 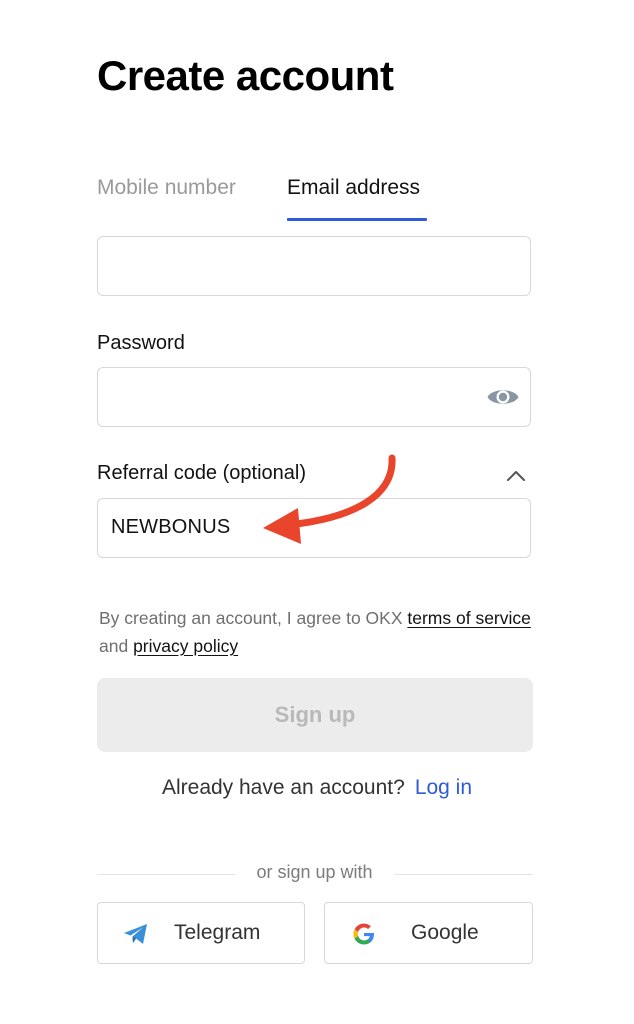 I want to click on telegram-icon, so click(x=135, y=934).